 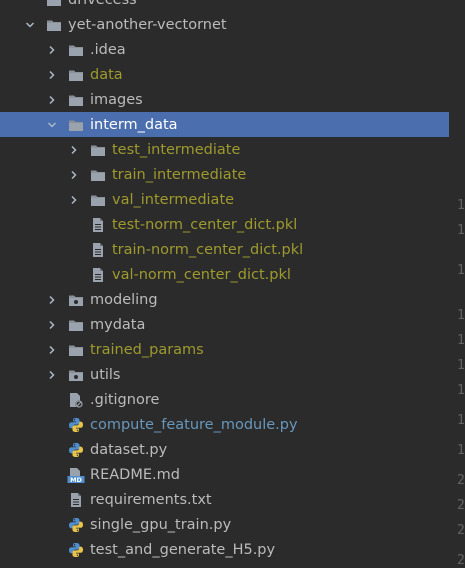 I want to click on svg-text: MD, so click(x=76, y=479).